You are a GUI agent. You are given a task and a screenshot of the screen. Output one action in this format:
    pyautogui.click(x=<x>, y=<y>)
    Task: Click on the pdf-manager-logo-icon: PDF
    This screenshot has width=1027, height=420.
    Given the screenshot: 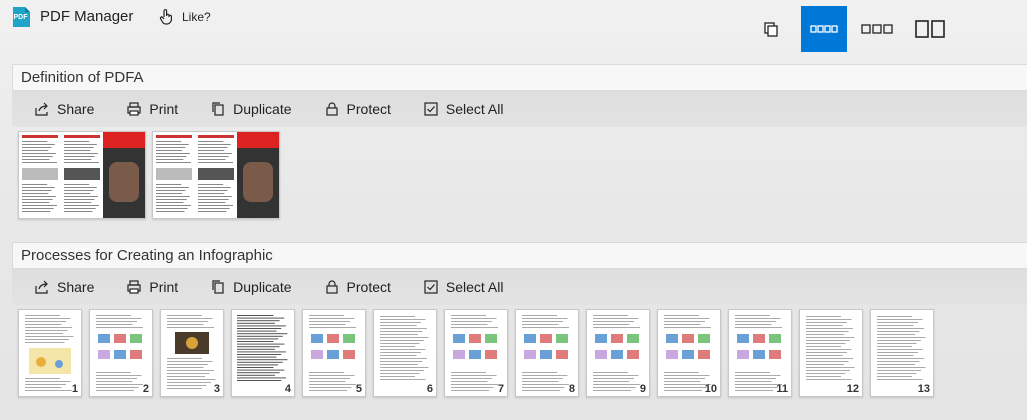 What is the action you would take?
    pyautogui.click(x=21, y=17)
    